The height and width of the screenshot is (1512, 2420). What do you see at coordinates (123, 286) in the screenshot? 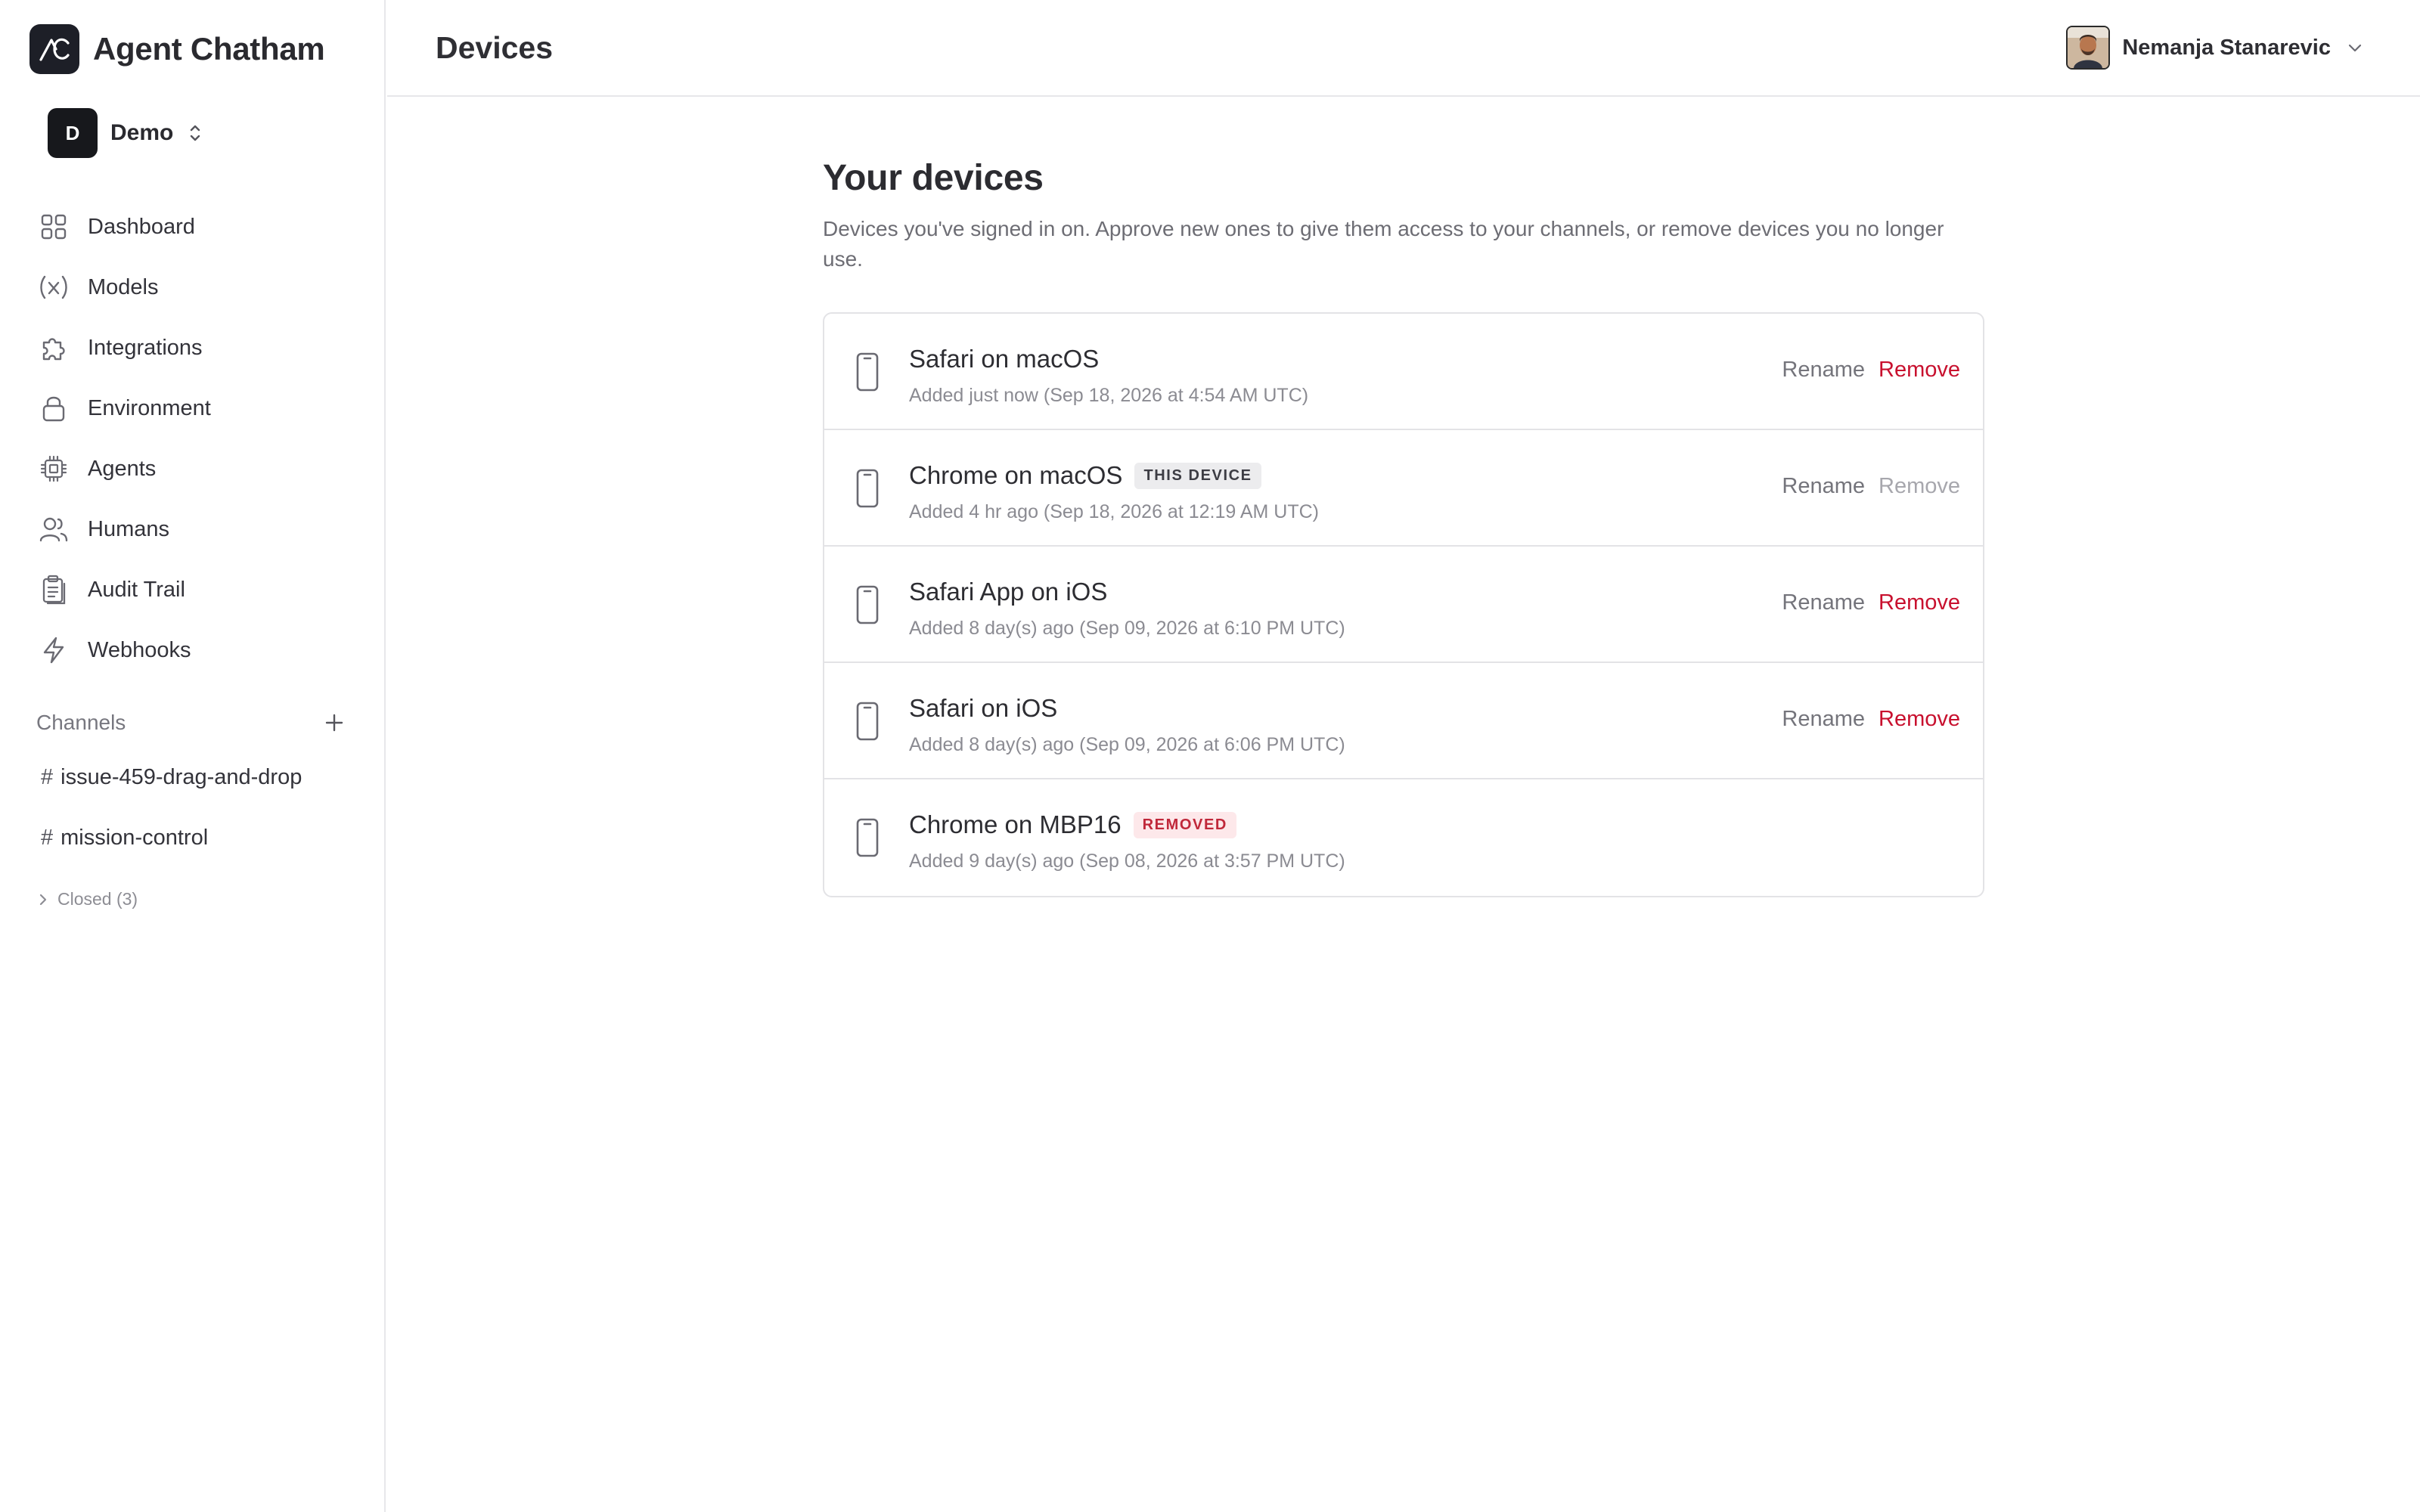
I see `sidebar-item-label: Models` at bounding box center [123, 286].